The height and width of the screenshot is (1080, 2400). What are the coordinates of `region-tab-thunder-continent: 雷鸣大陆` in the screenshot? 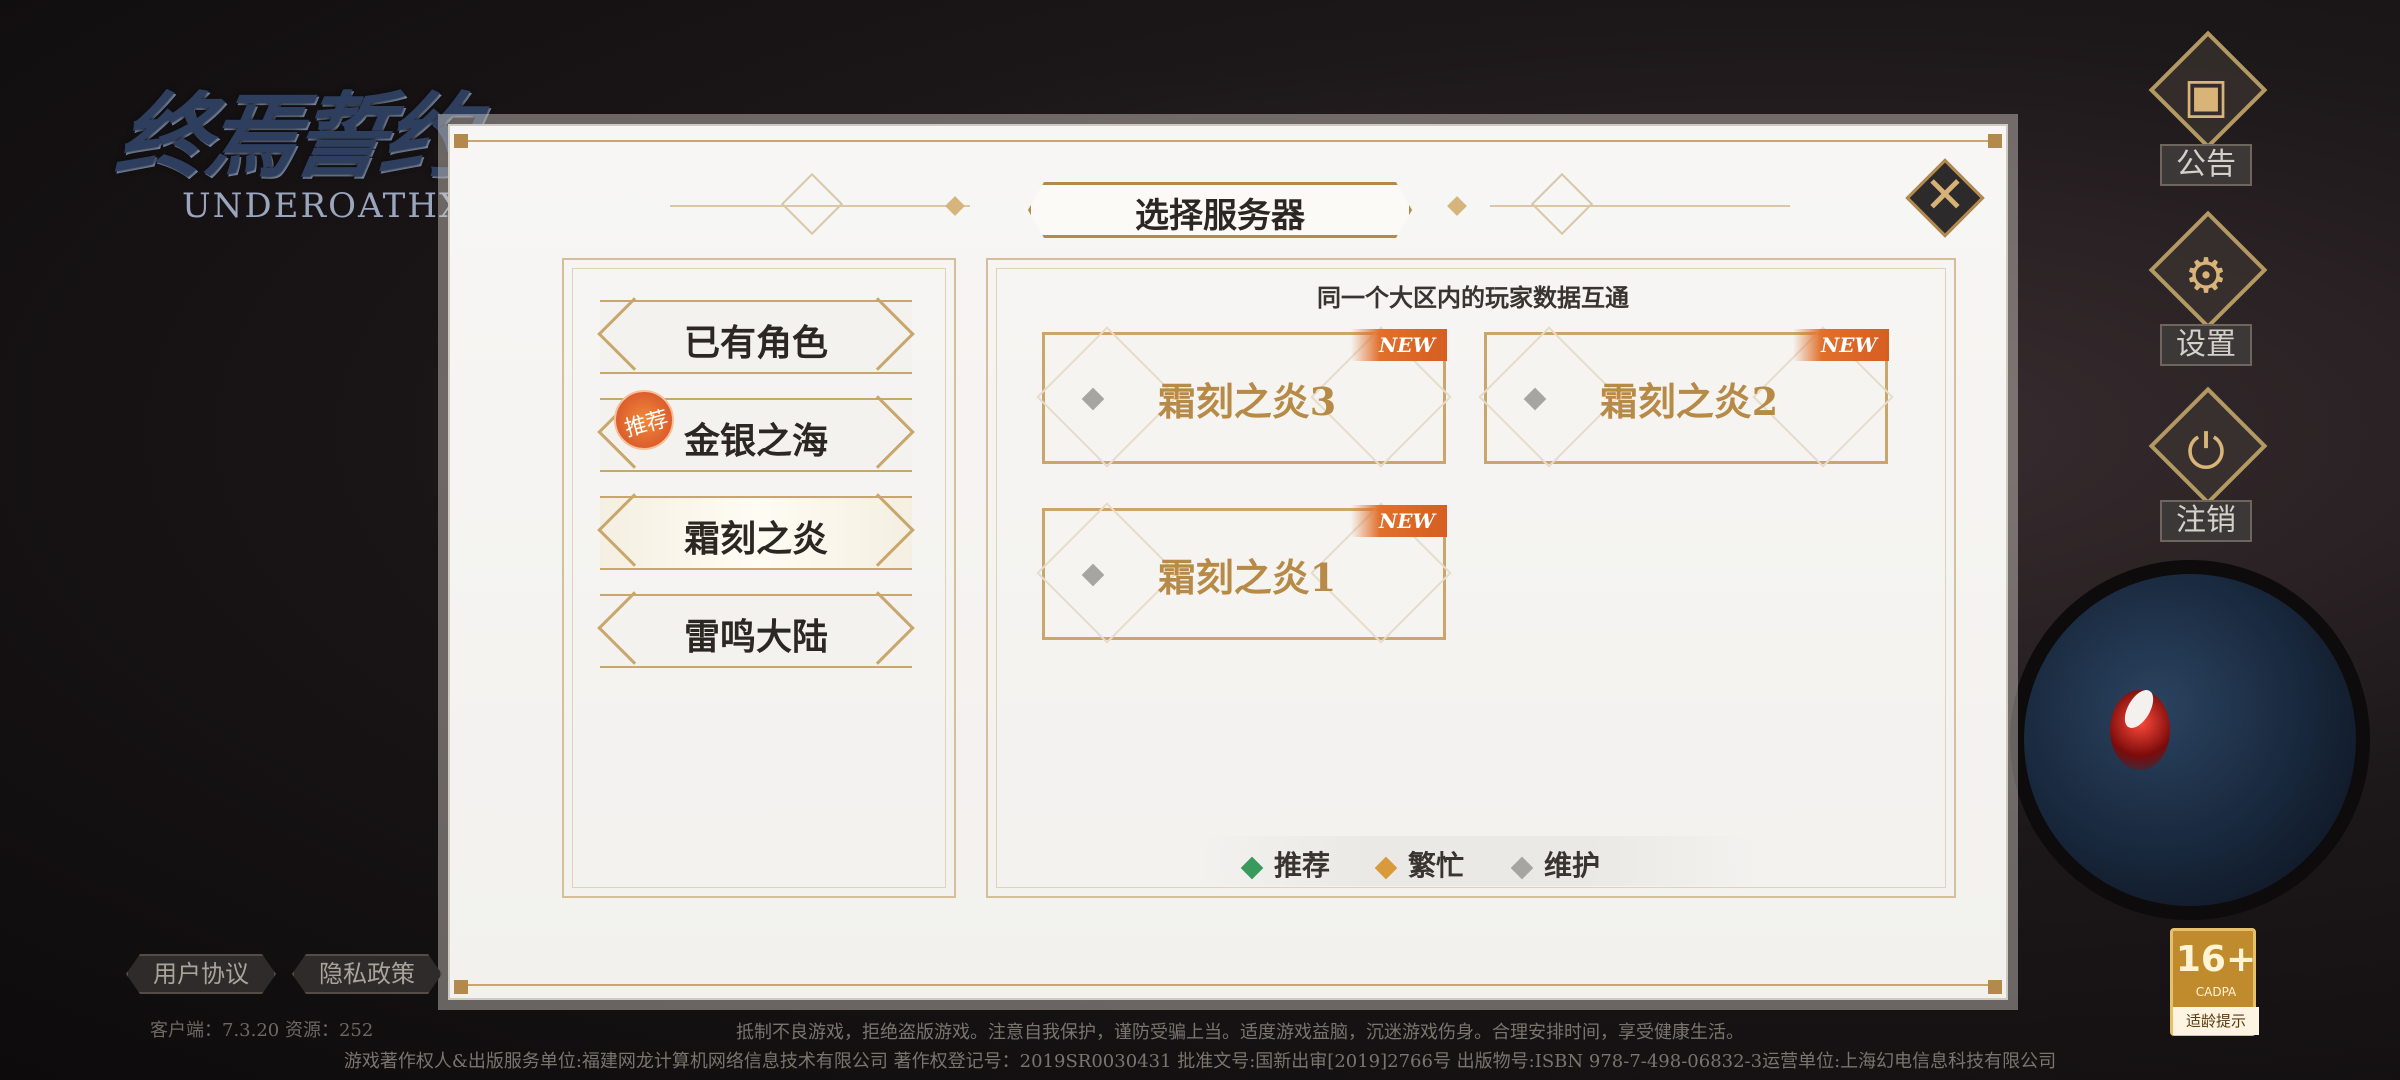 It's located at (756, 629).